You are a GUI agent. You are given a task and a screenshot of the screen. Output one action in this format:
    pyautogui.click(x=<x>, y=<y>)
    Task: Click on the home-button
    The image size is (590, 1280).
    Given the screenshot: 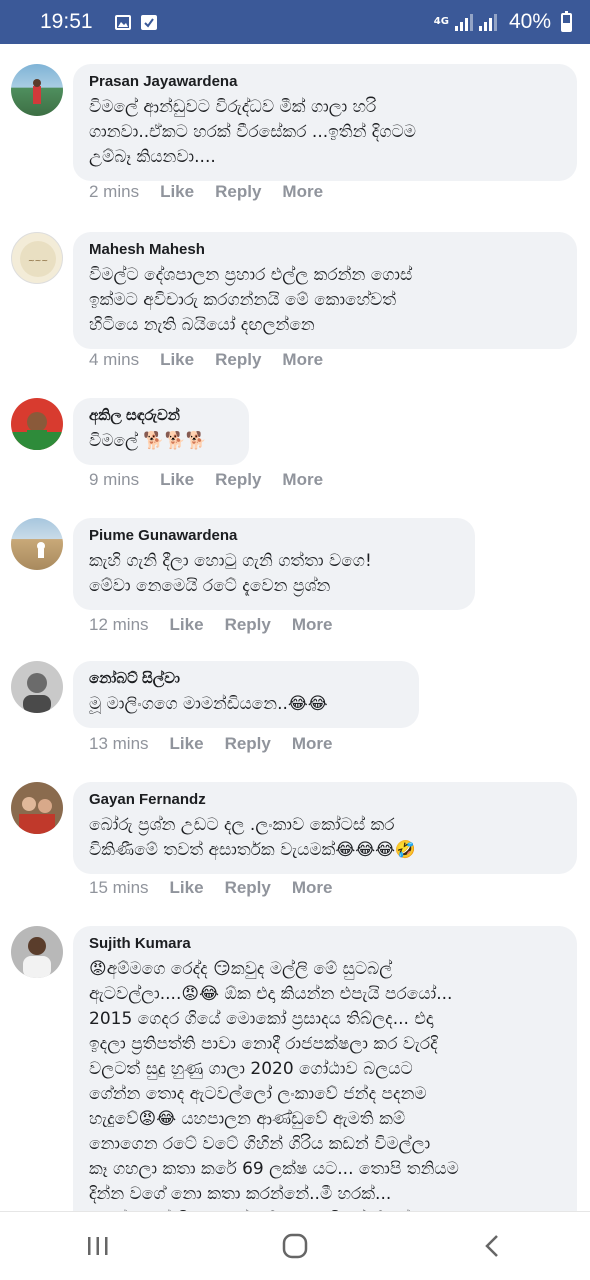 What is the action you would take?
    pyautogui.click(x=295, y=1246)
    